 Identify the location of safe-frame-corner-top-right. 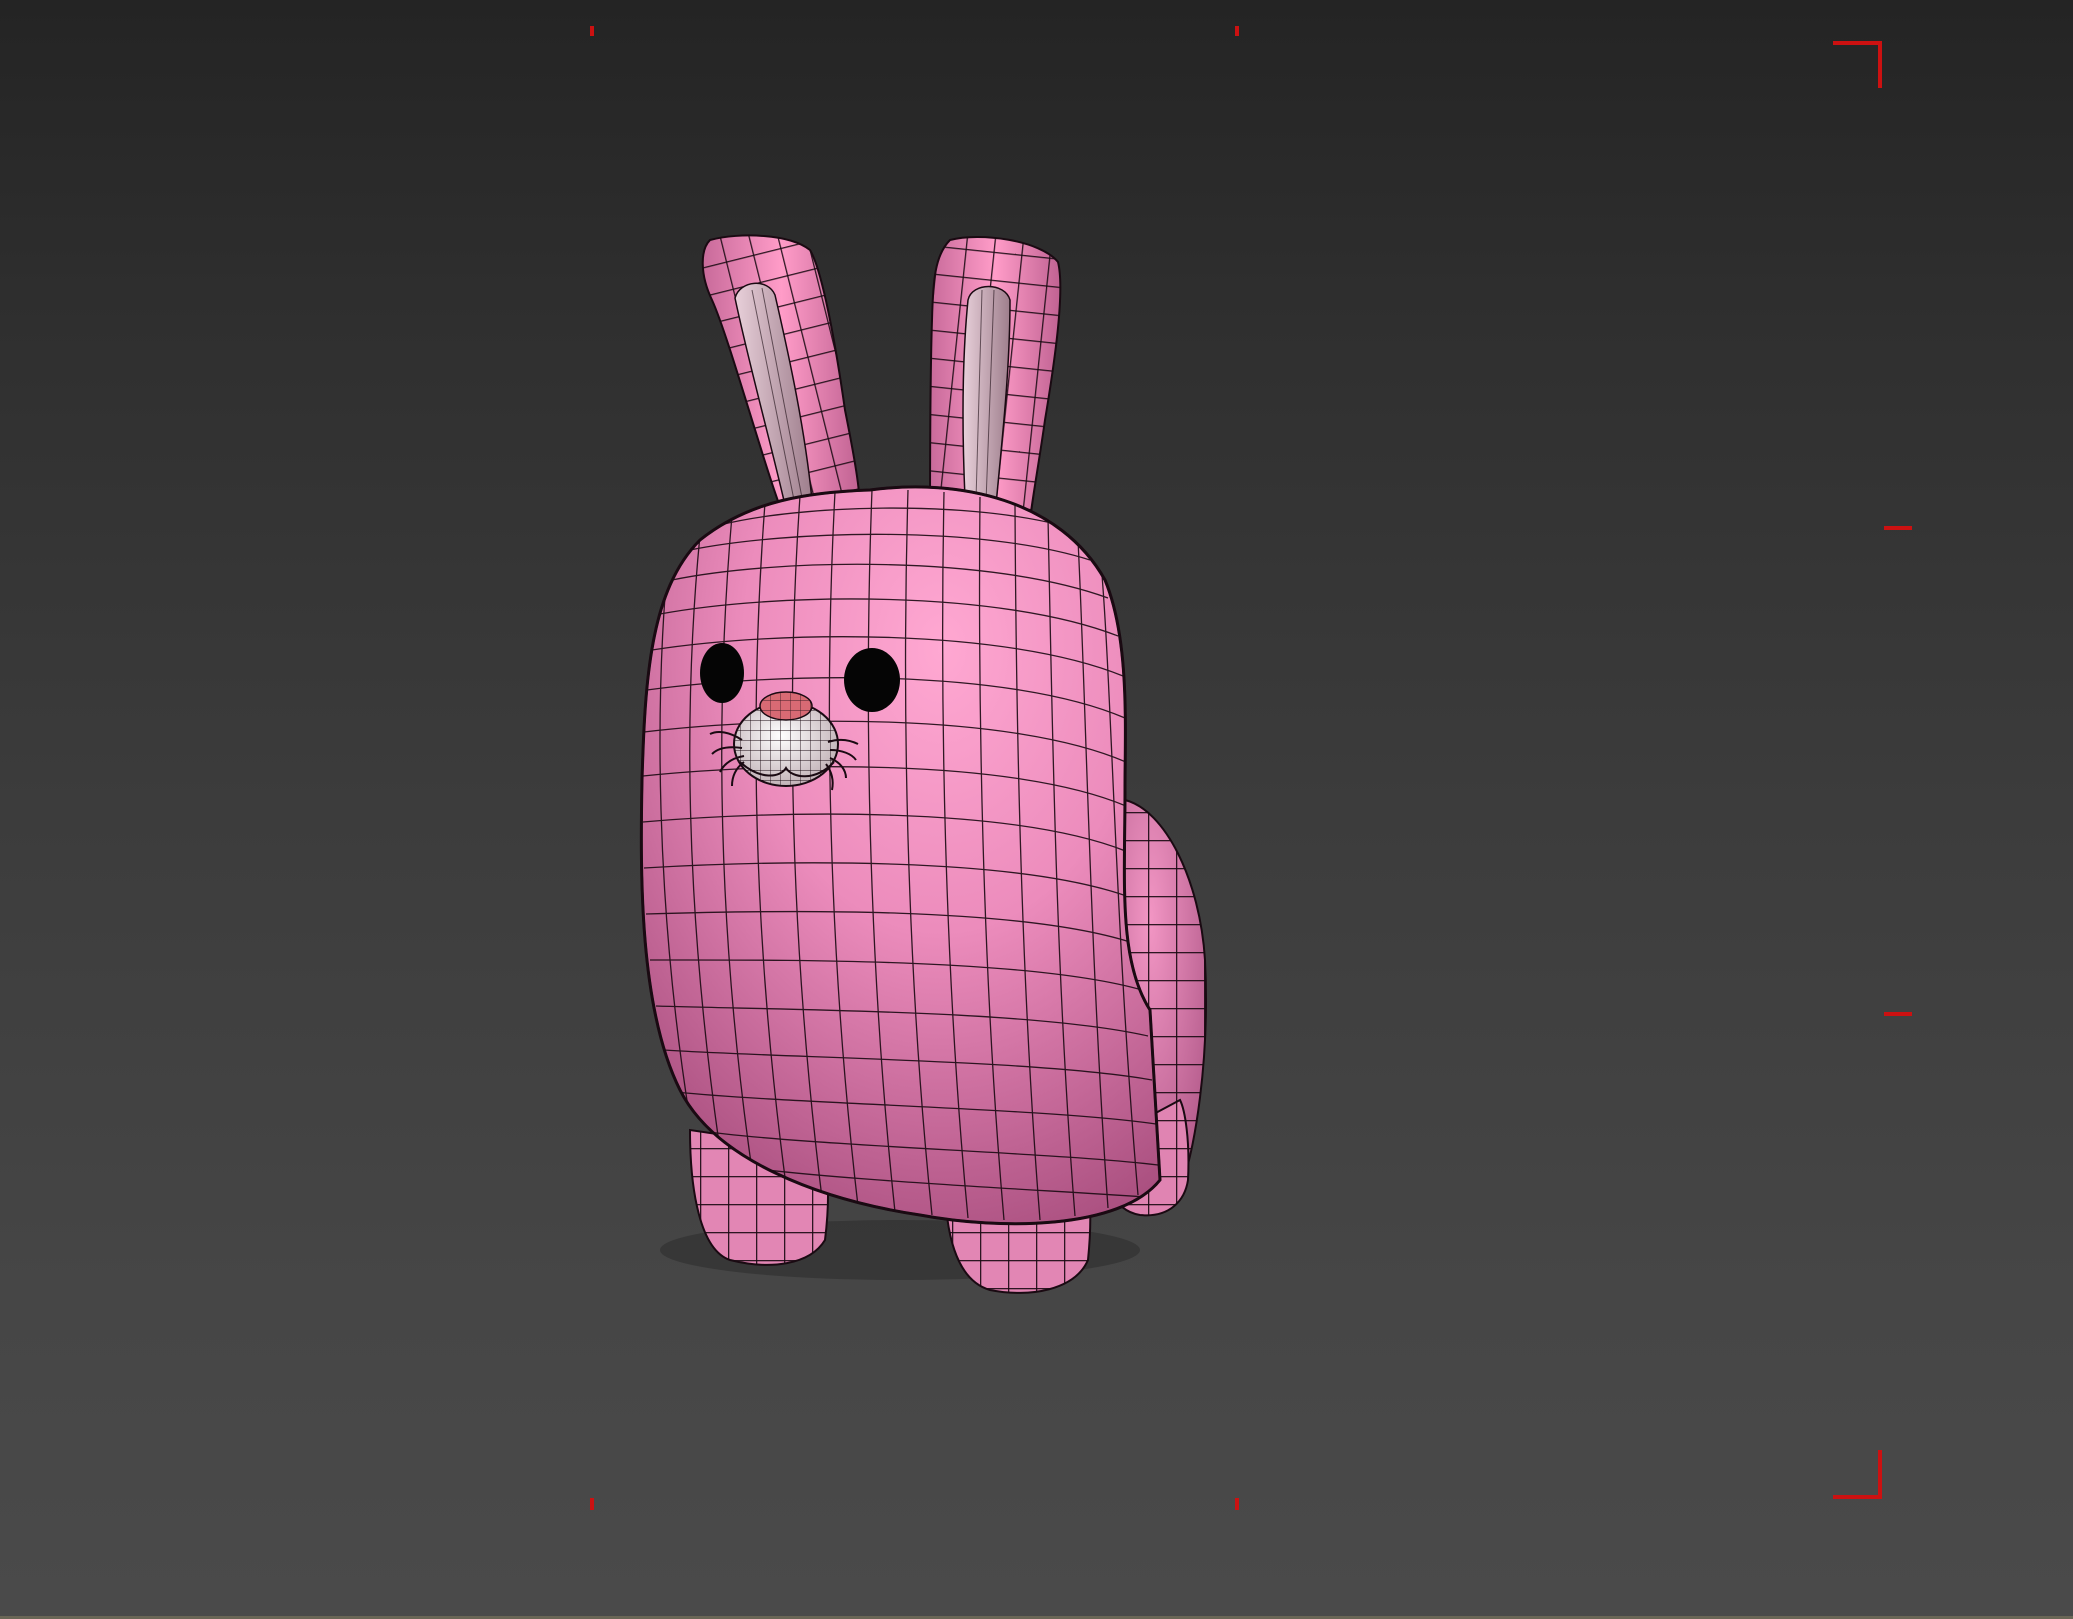
(1857, 64).